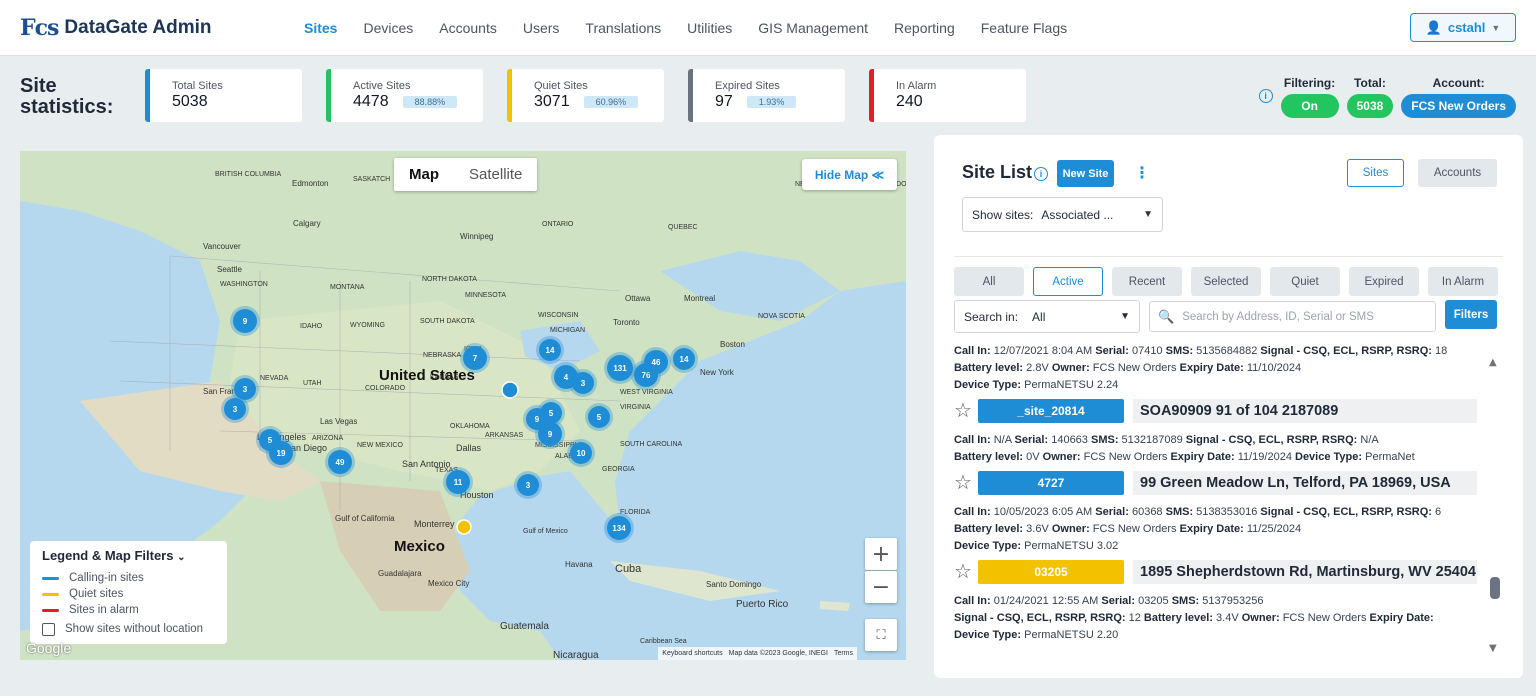 This screenshot has width=1536, height=696. I want to click on cluster-count: 5, so click(599, 417).